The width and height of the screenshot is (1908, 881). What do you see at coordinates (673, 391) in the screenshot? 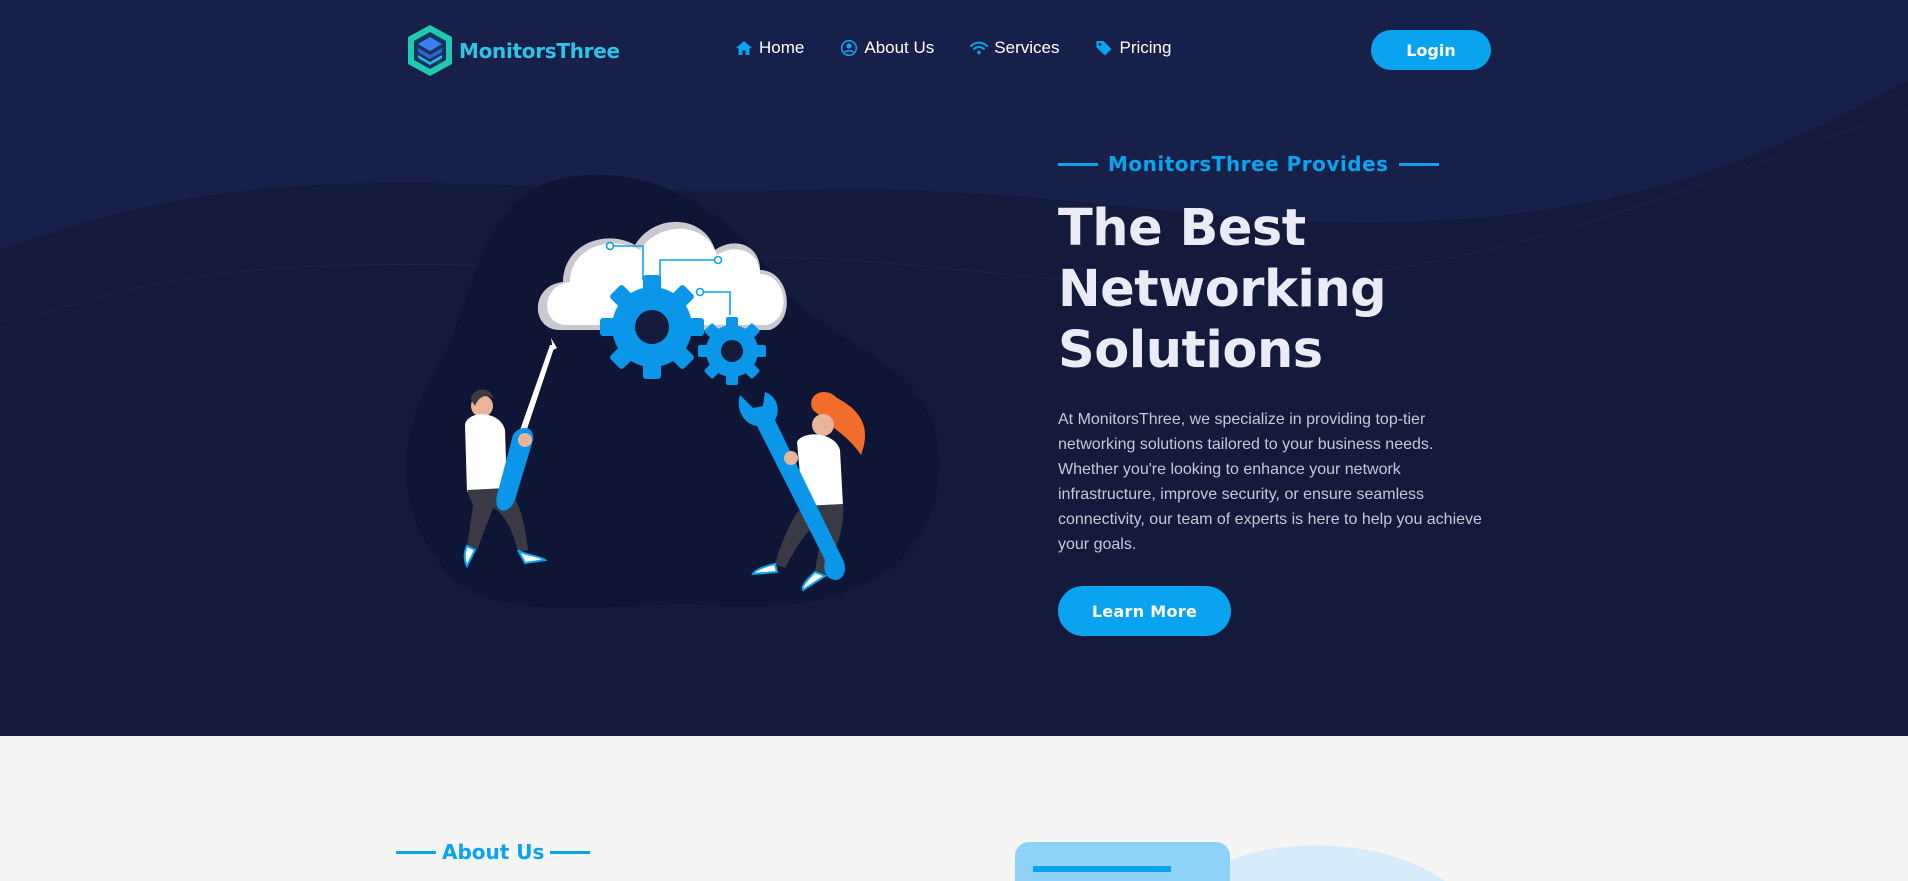
I see `people-repairing-cloud-gears-illustration` at bounding box center [673, 391].